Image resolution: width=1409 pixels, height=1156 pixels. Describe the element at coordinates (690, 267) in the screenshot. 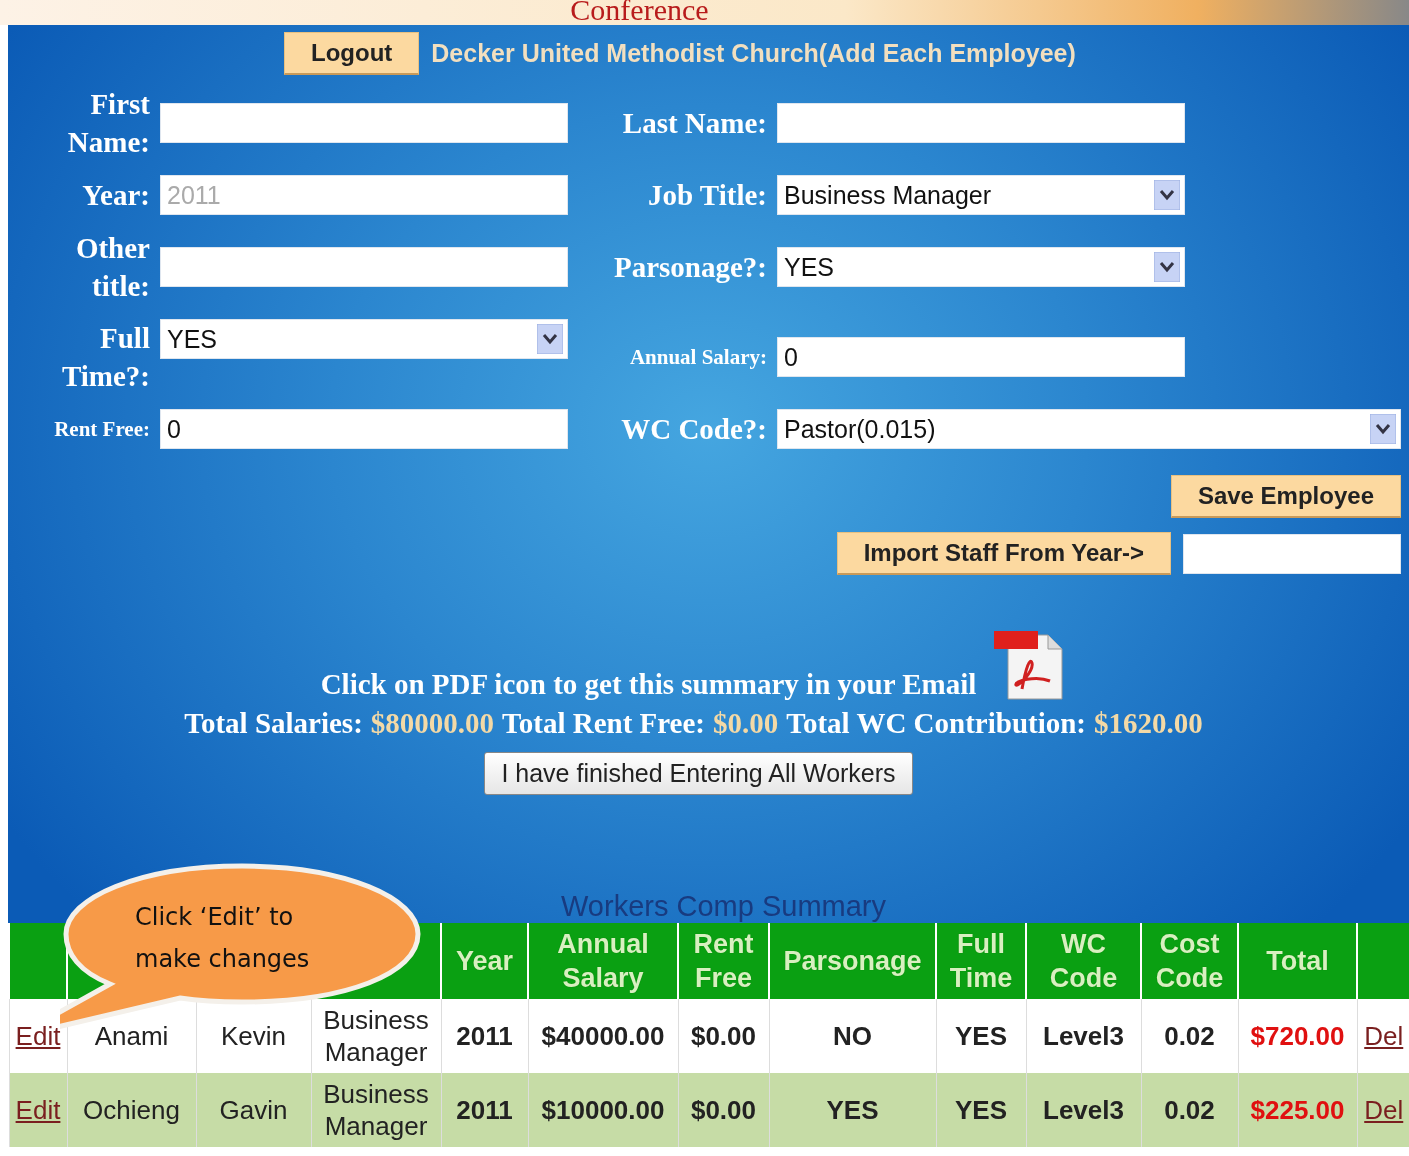

I see `field-label: Parsonage?:` at that location.